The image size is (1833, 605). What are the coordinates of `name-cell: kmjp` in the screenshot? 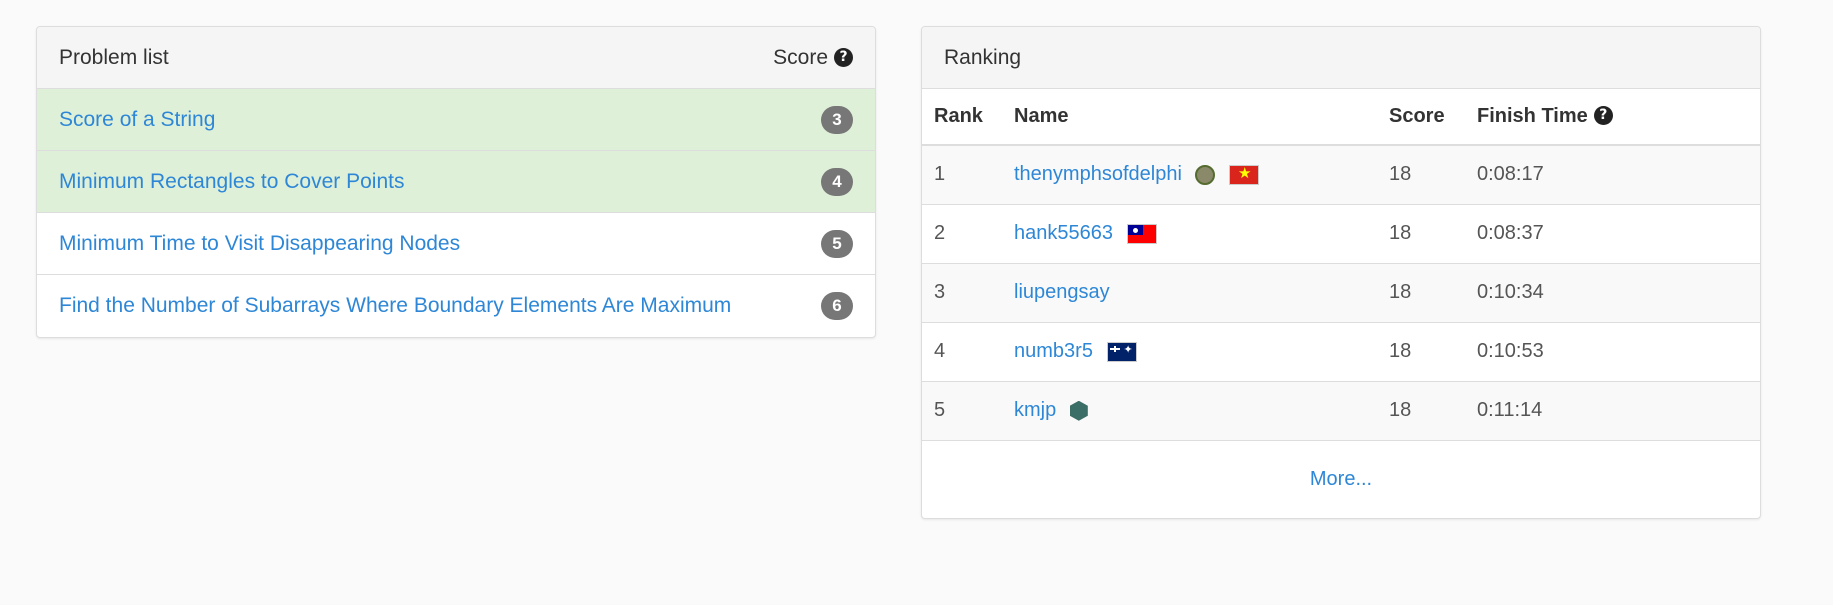 It's located at (1189, 411).